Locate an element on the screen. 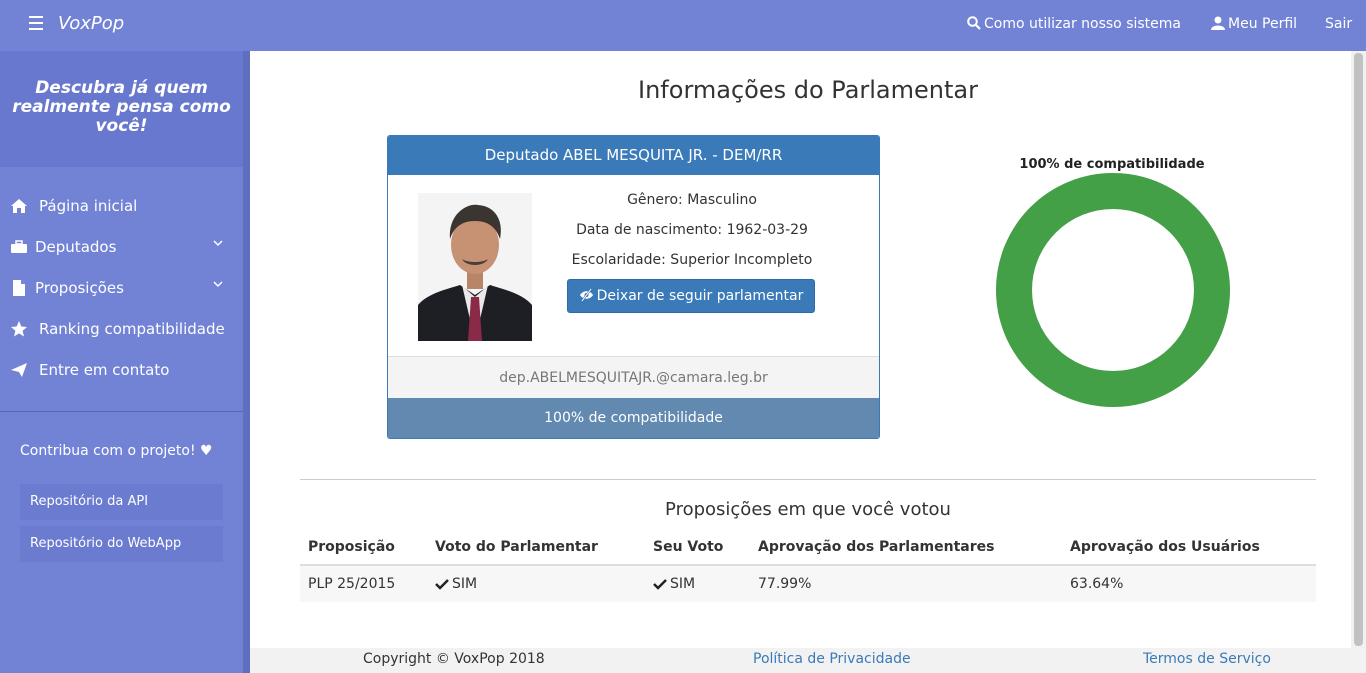 The width and height of the screenshot is (1366, 673). unfollow-button-label: Deixar de seguir parlamentar is located at coordinates (700, 296).